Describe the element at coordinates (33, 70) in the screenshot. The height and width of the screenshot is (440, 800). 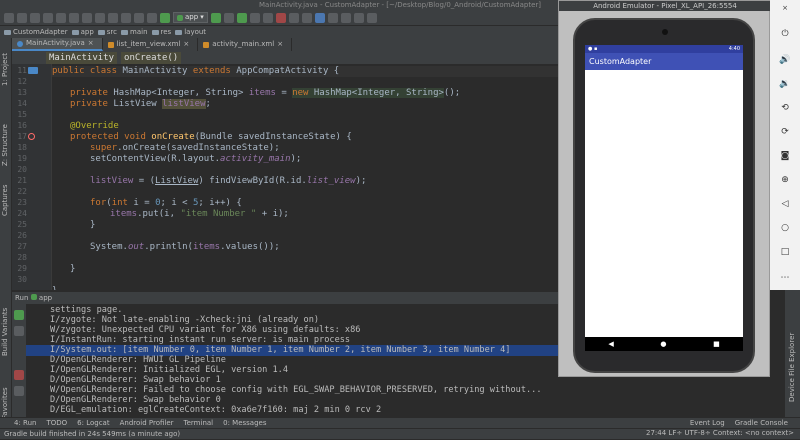
I see `class-gutter-icon` at that location.